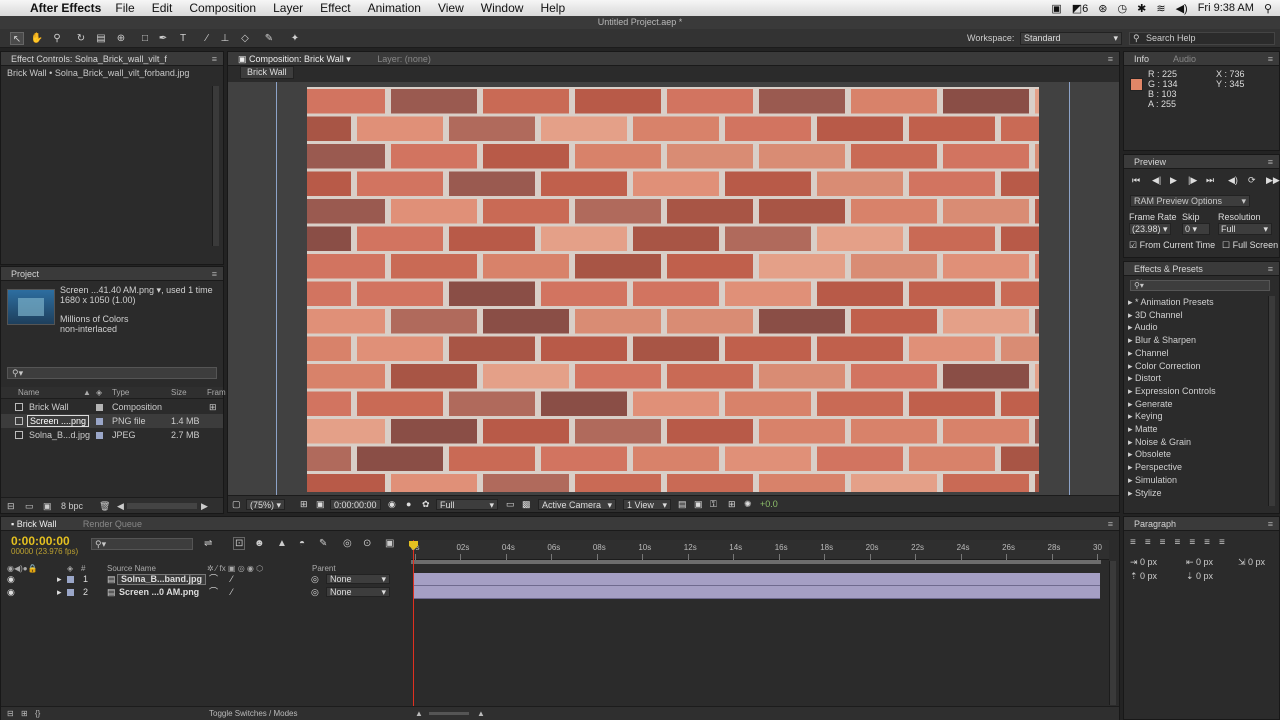 The height and width of the screenshot is (720, 1280). What do you see at coordinates (748, 504) in the screenshot?
I see `exposure-icon: ✺` at bounding box center [748, 504].